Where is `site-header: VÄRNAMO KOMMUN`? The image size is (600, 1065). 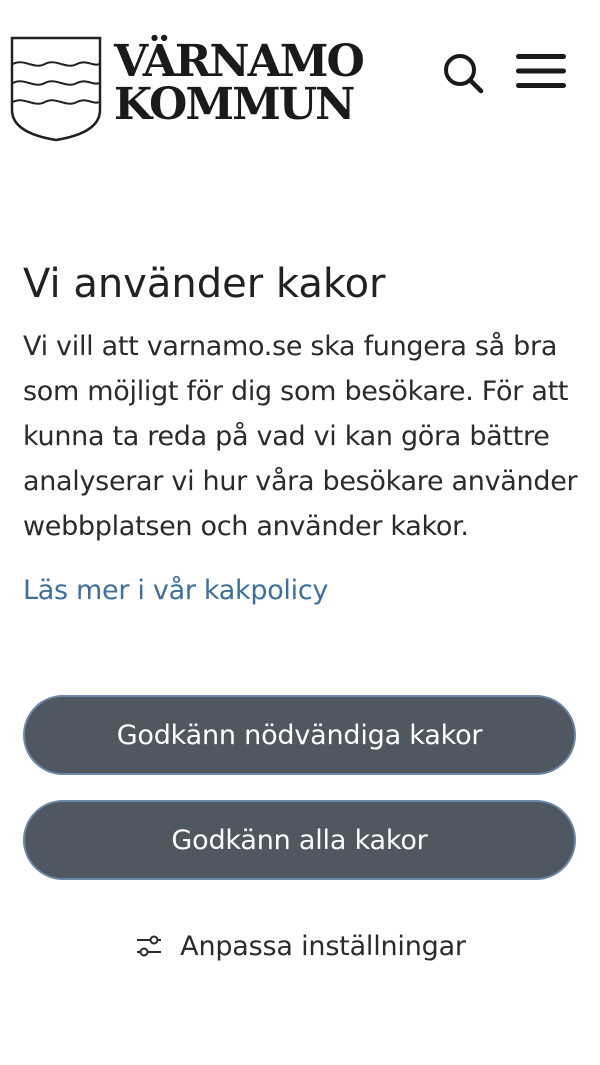
site-header: VÄRNAMO KOMMUN is located at coordinates (300, 75).